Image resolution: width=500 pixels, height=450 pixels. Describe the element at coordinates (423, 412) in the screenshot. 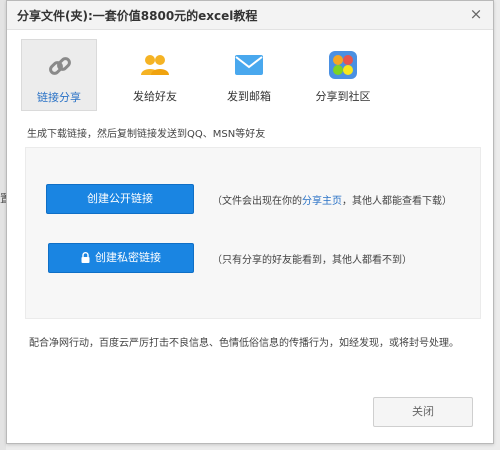

I see `close-button: 关闭` at that location.